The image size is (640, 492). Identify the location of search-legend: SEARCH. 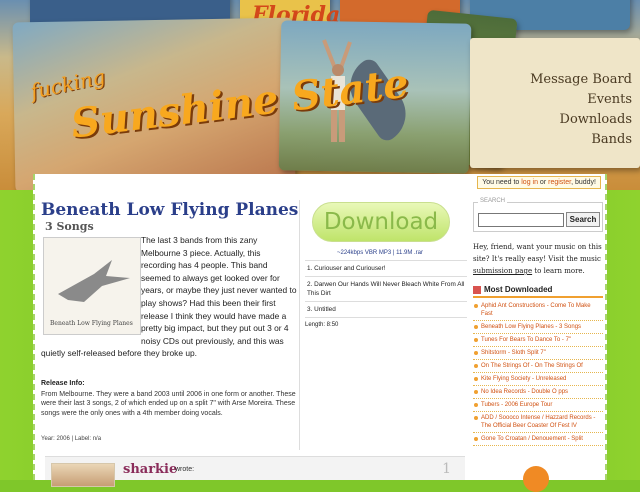
(493, 201).